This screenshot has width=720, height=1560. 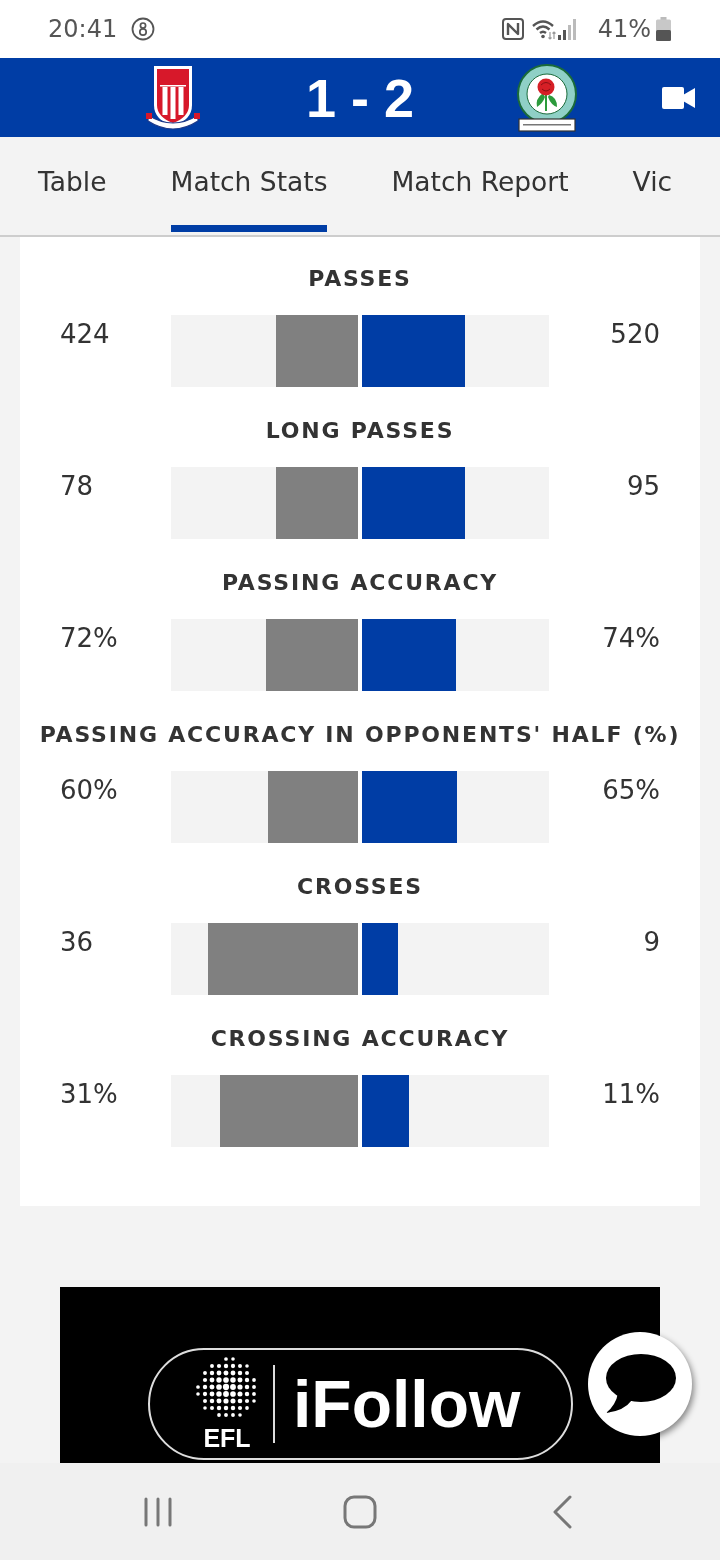 What do you see at coordinates (85, 334) in the screenshot?
I see `home-stat-value: 424` at bounding box center [85, 334].